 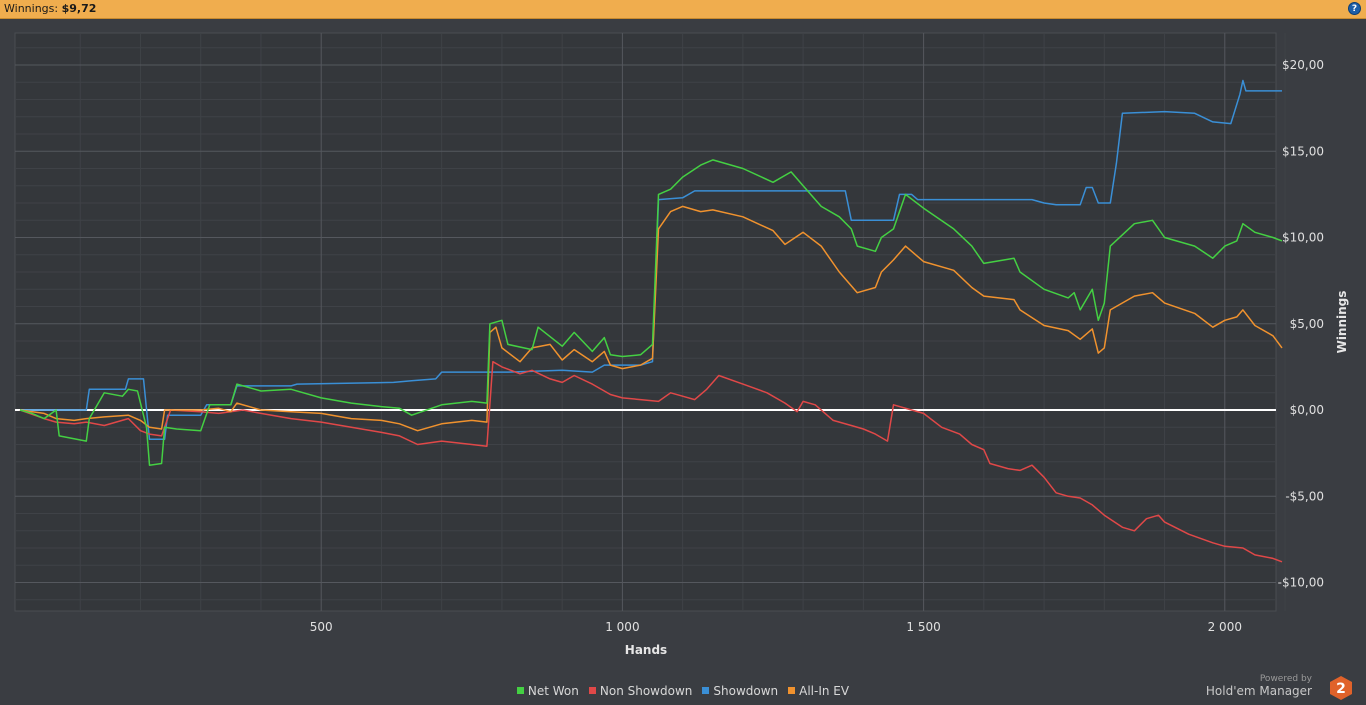 I want to click on branding: Powered by Hold'em Manager 2, so click(x=1272, y=688).